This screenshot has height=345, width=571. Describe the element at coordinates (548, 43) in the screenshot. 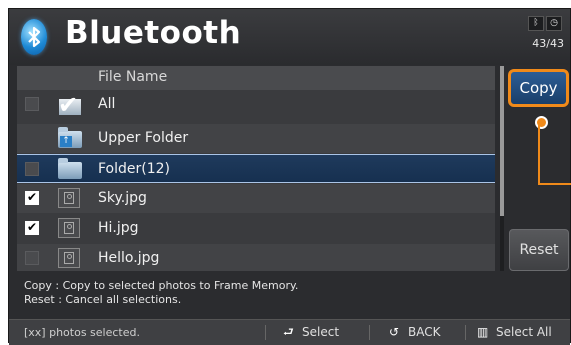

I see `item-counter: 43/43` at that location.